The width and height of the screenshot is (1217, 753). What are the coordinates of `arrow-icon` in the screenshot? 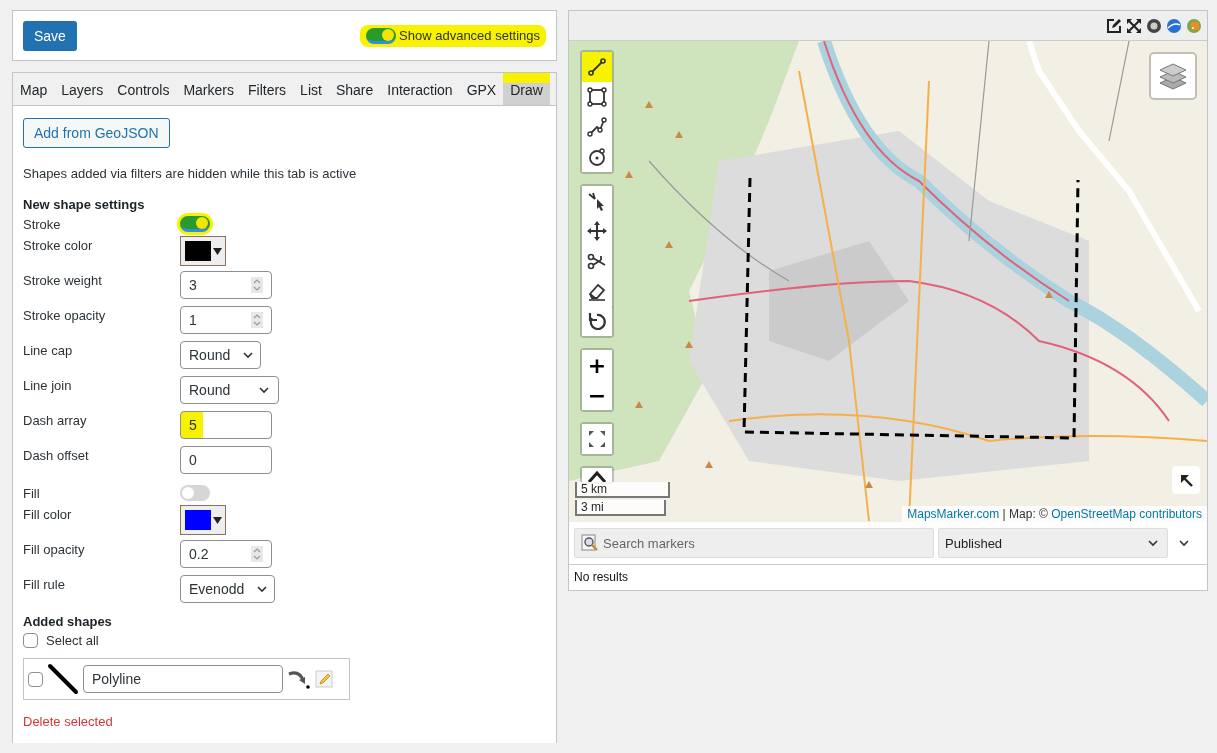 It's located at (1186, 480).